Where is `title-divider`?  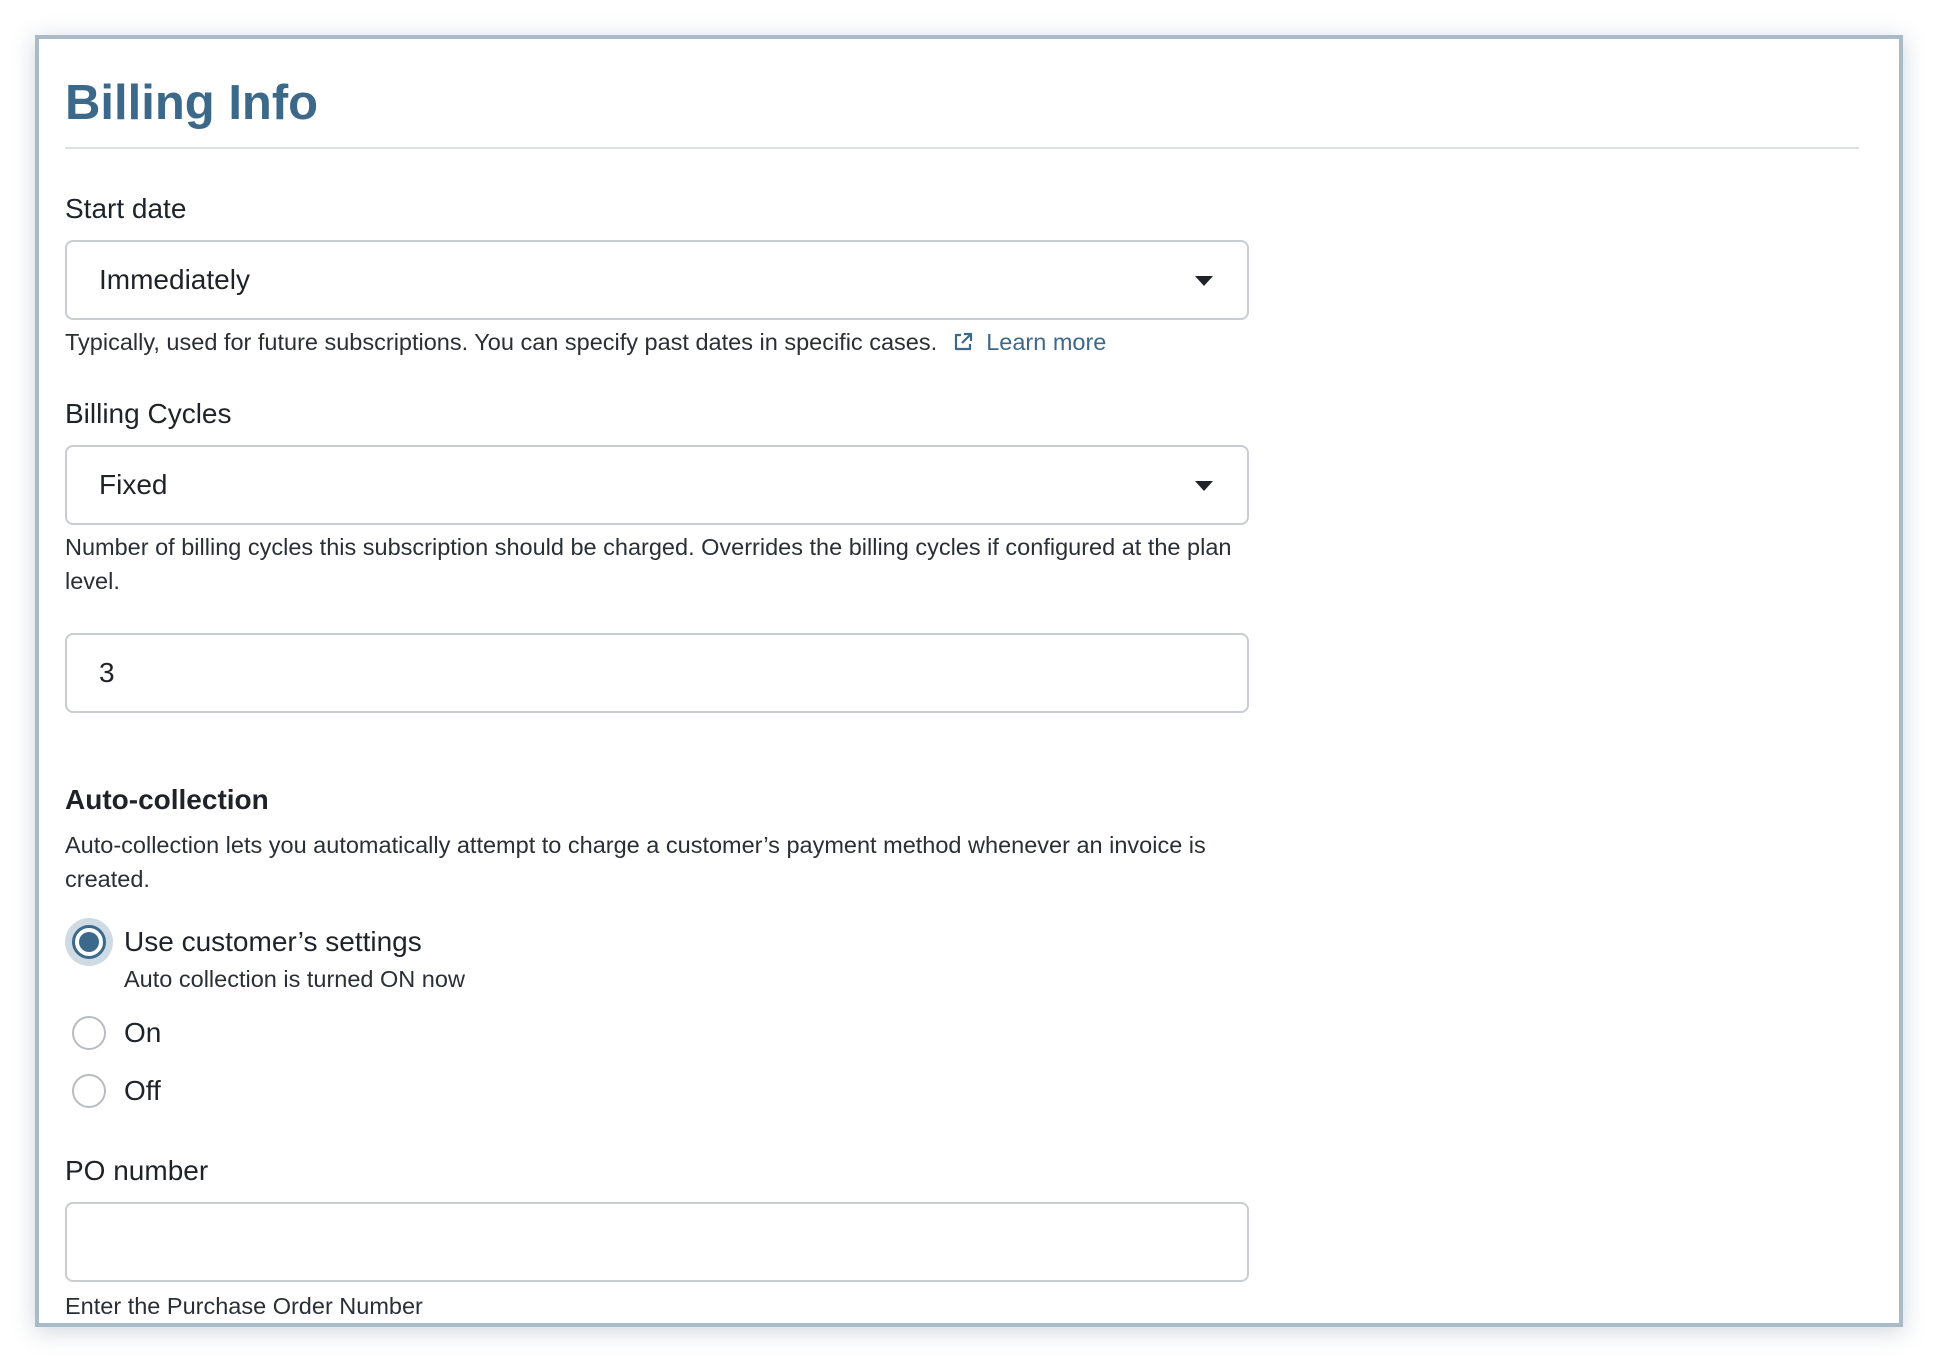
title-divider is located at coordinates (962, 148).